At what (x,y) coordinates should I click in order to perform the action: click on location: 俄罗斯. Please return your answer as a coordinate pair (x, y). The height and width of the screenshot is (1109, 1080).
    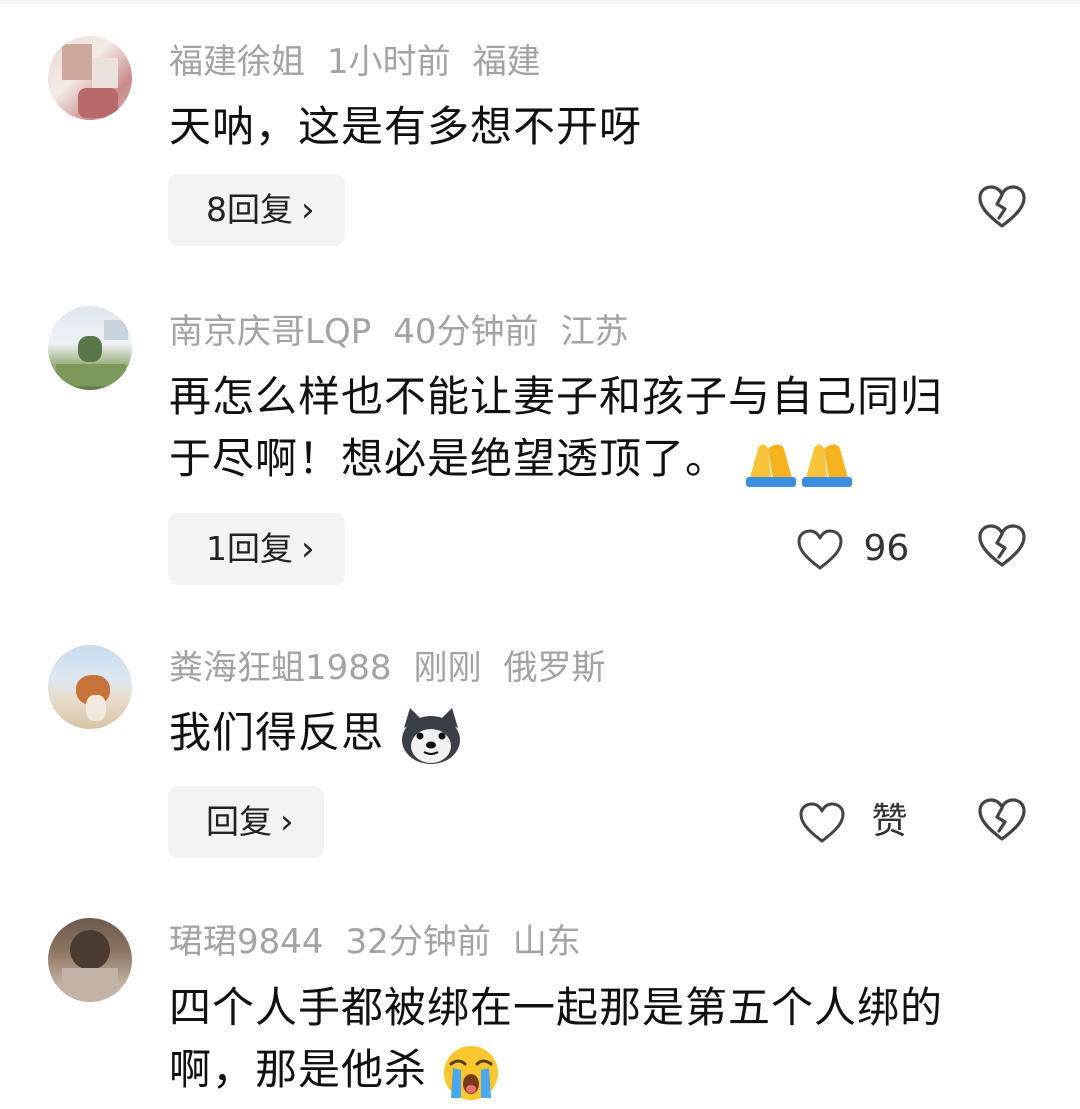
    Looking at the image, I should click on (554, 668).